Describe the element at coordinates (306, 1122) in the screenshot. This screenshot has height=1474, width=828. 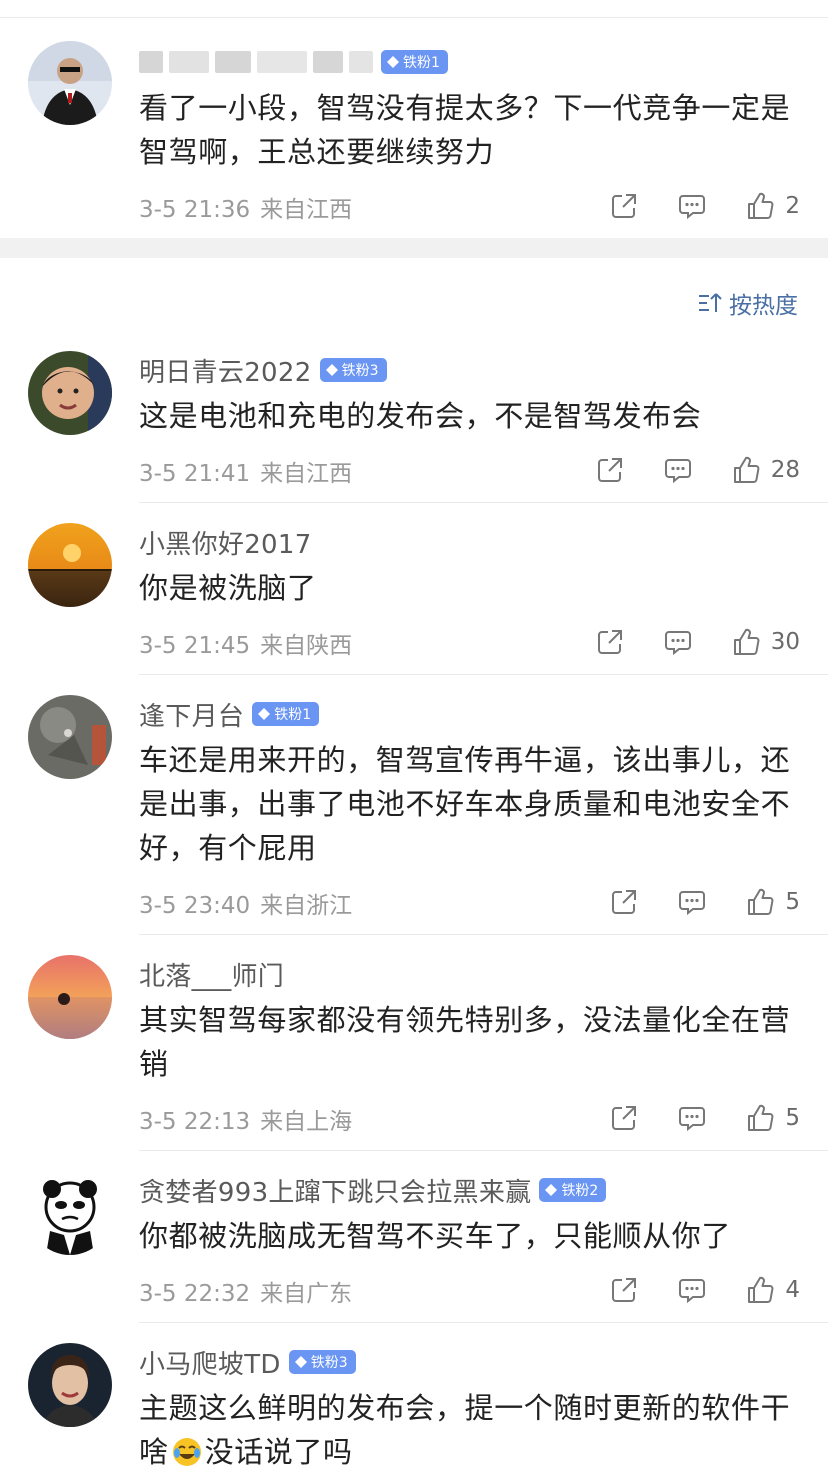
I see `comment-location: 来自上海` at that location.